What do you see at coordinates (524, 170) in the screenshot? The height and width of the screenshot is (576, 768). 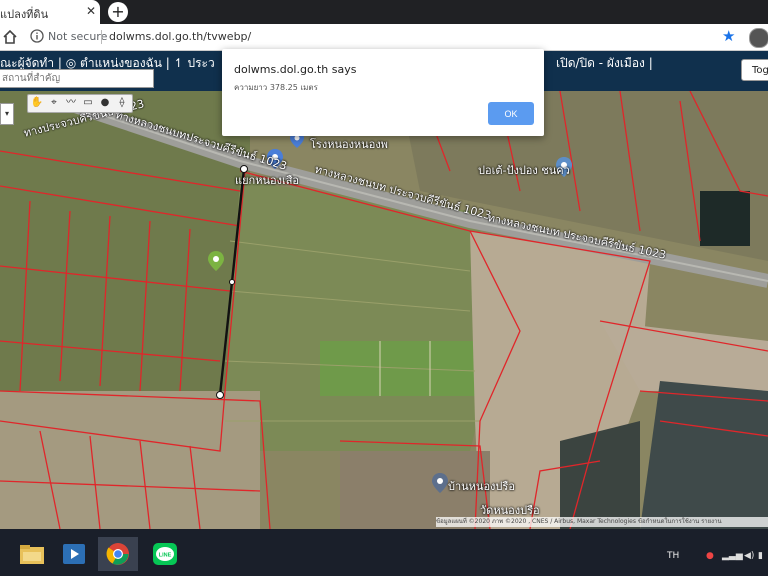 I see `place-label: ปอเต้-ปังปอง ชนคว` at bounding box center [524, 170].